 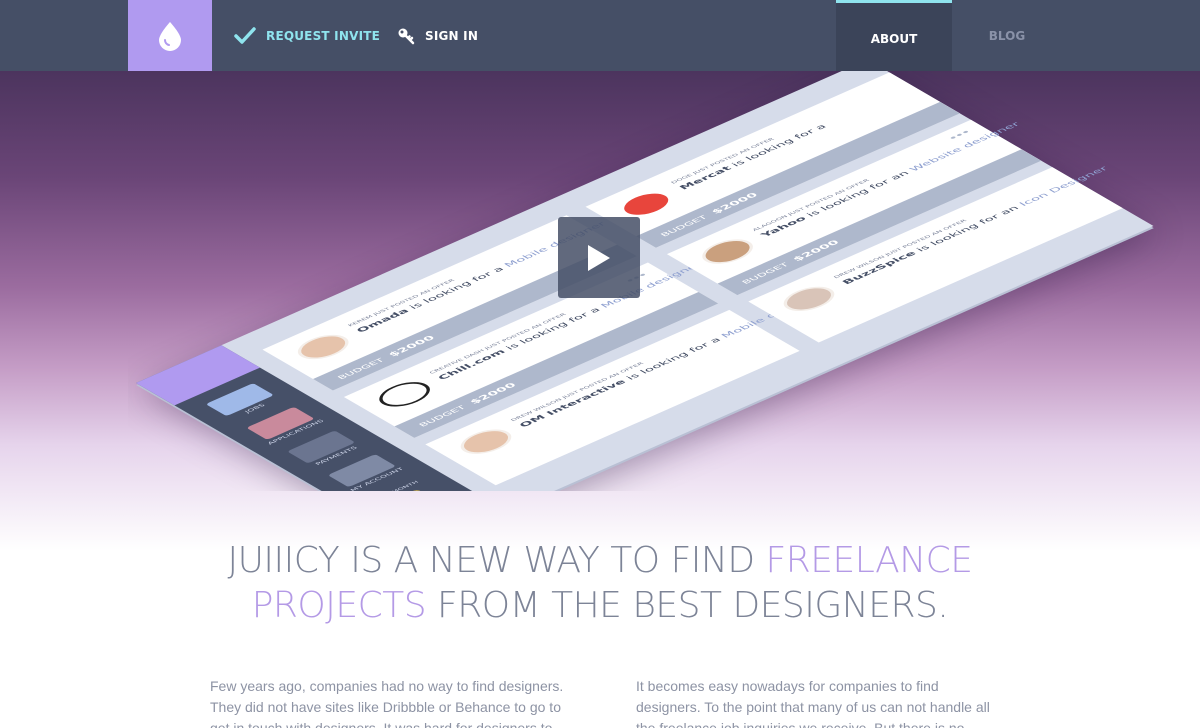 I want to click on card-meta: KEREM JUST POSTED AN OFFER, so click(x=401, y=303).